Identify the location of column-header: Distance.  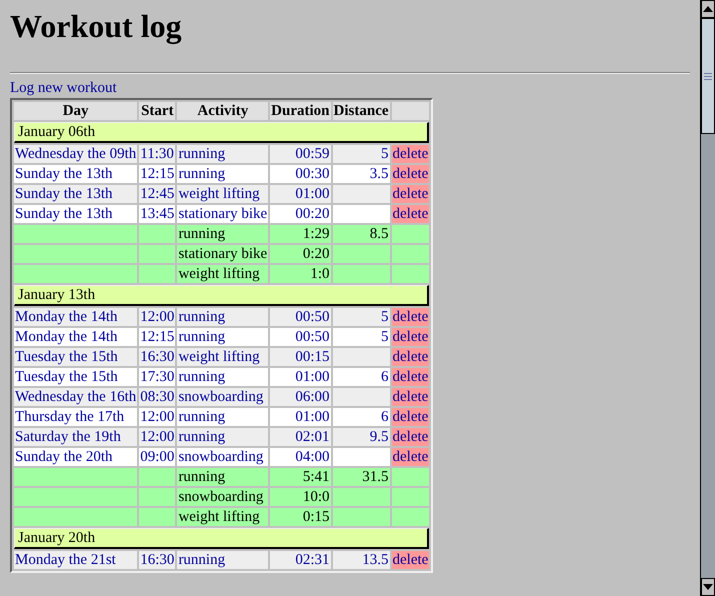
(361, 111).